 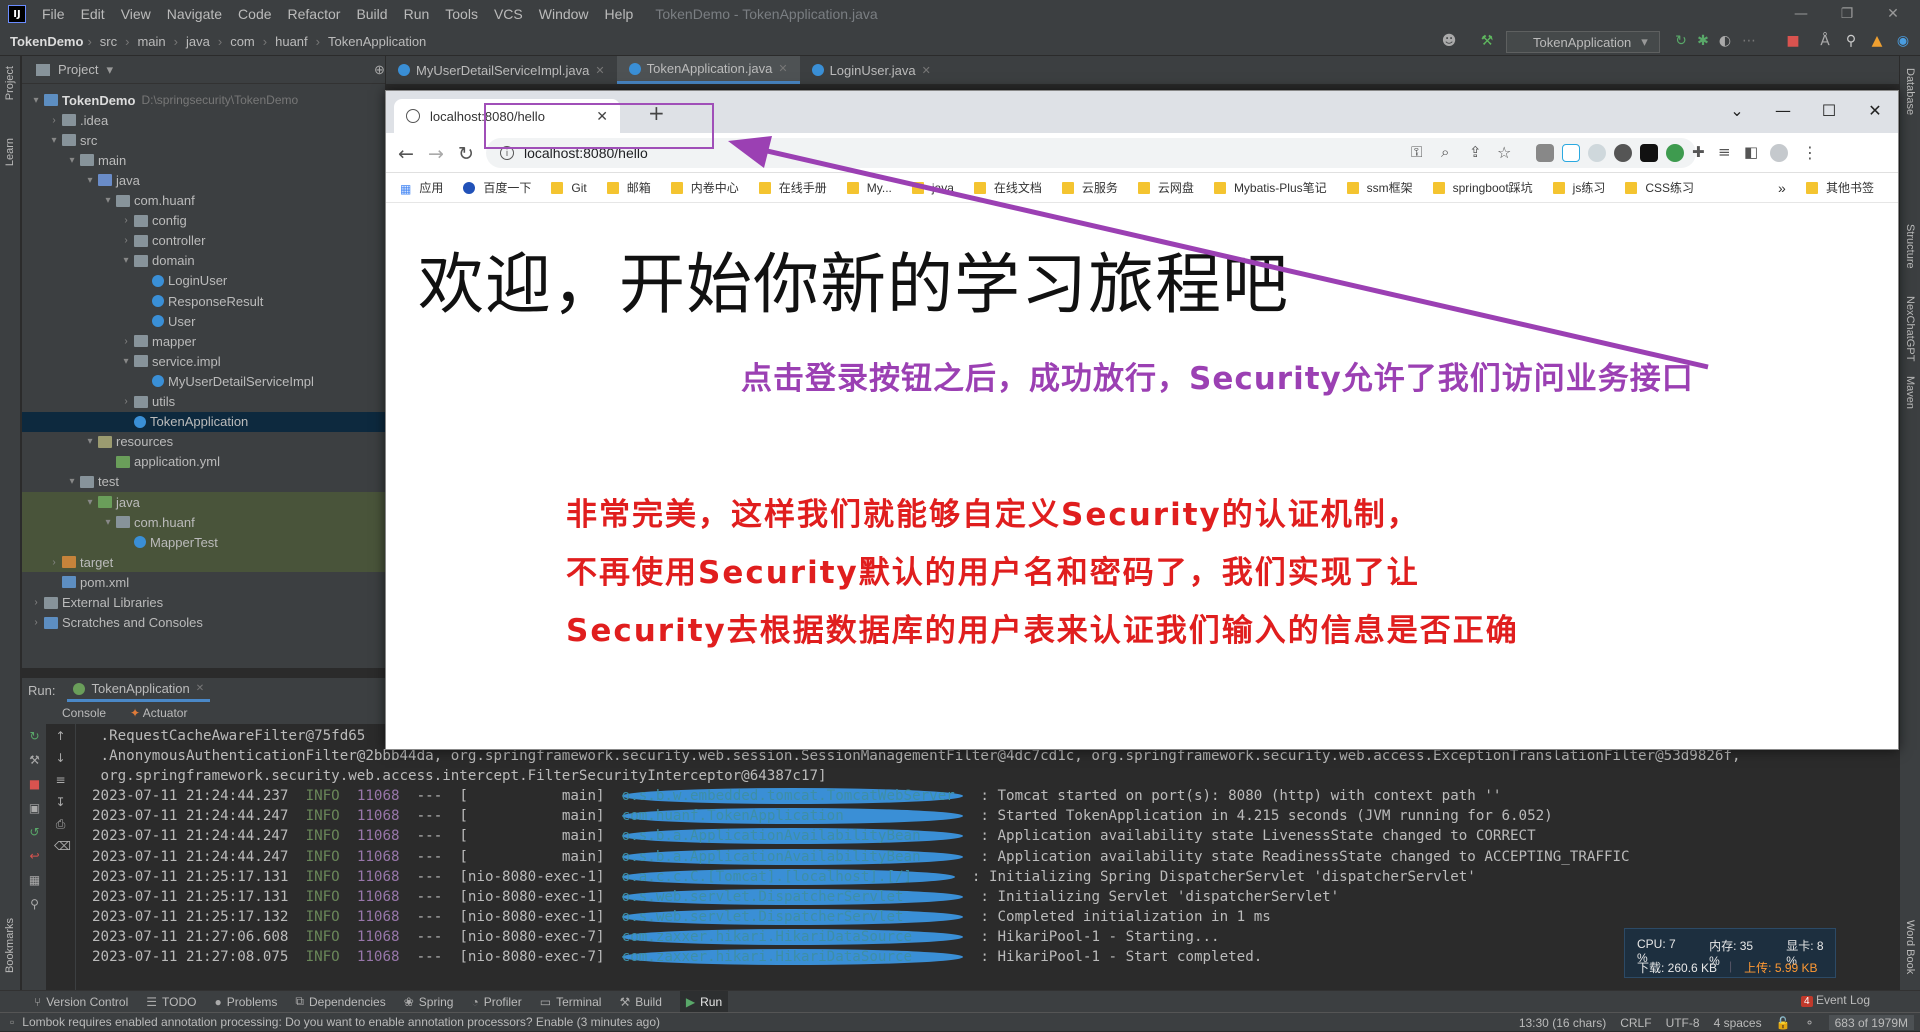 What do you see at coordinates (203, 462) in the screenshot?
I see `tree-application-yml: application.yml` at bounding box center [203, 462].